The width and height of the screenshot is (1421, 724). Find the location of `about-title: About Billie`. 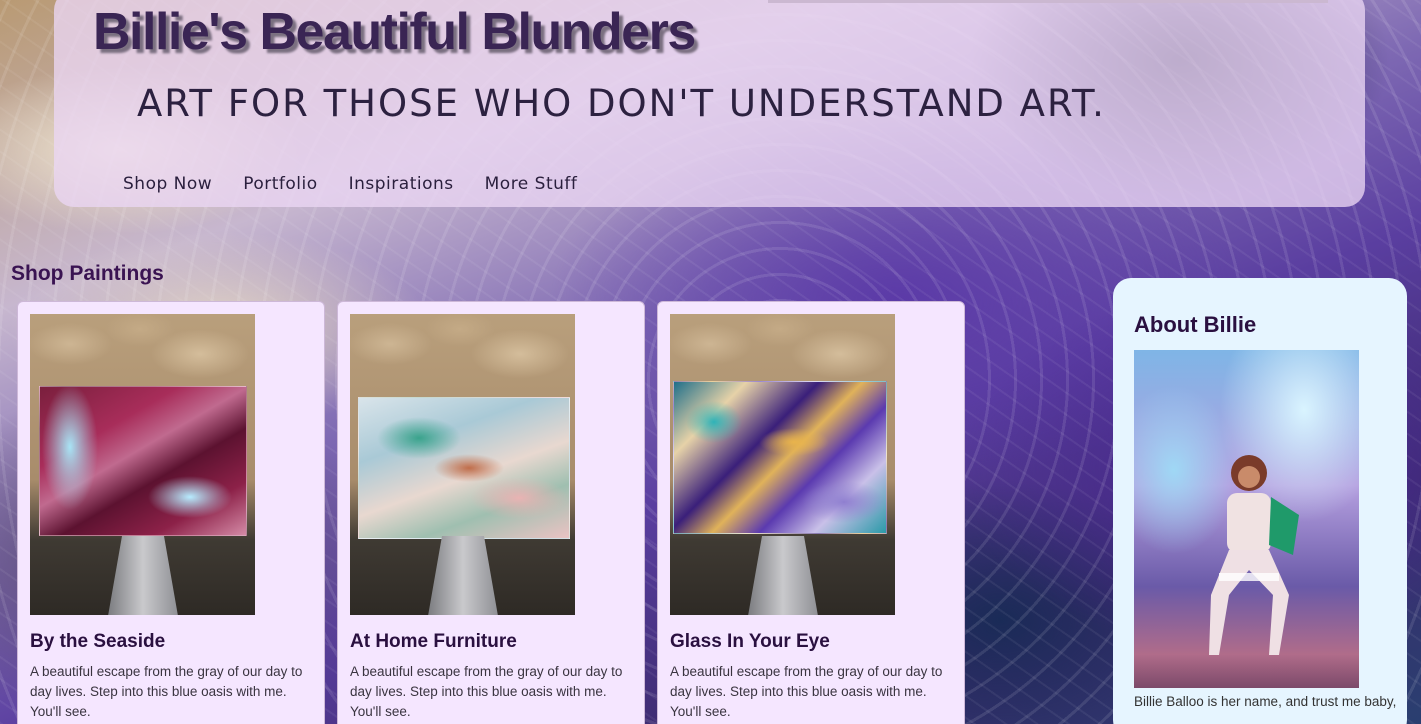

about-title: About Billie is located at coordinates (1195, 324).